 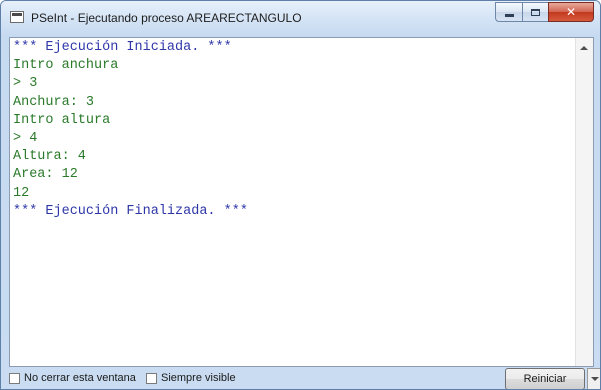 What do you see at coordinates (584, 48) in the screenshot?
I see `scroll-up-arrow-icon` at bounding box center [584, 48].